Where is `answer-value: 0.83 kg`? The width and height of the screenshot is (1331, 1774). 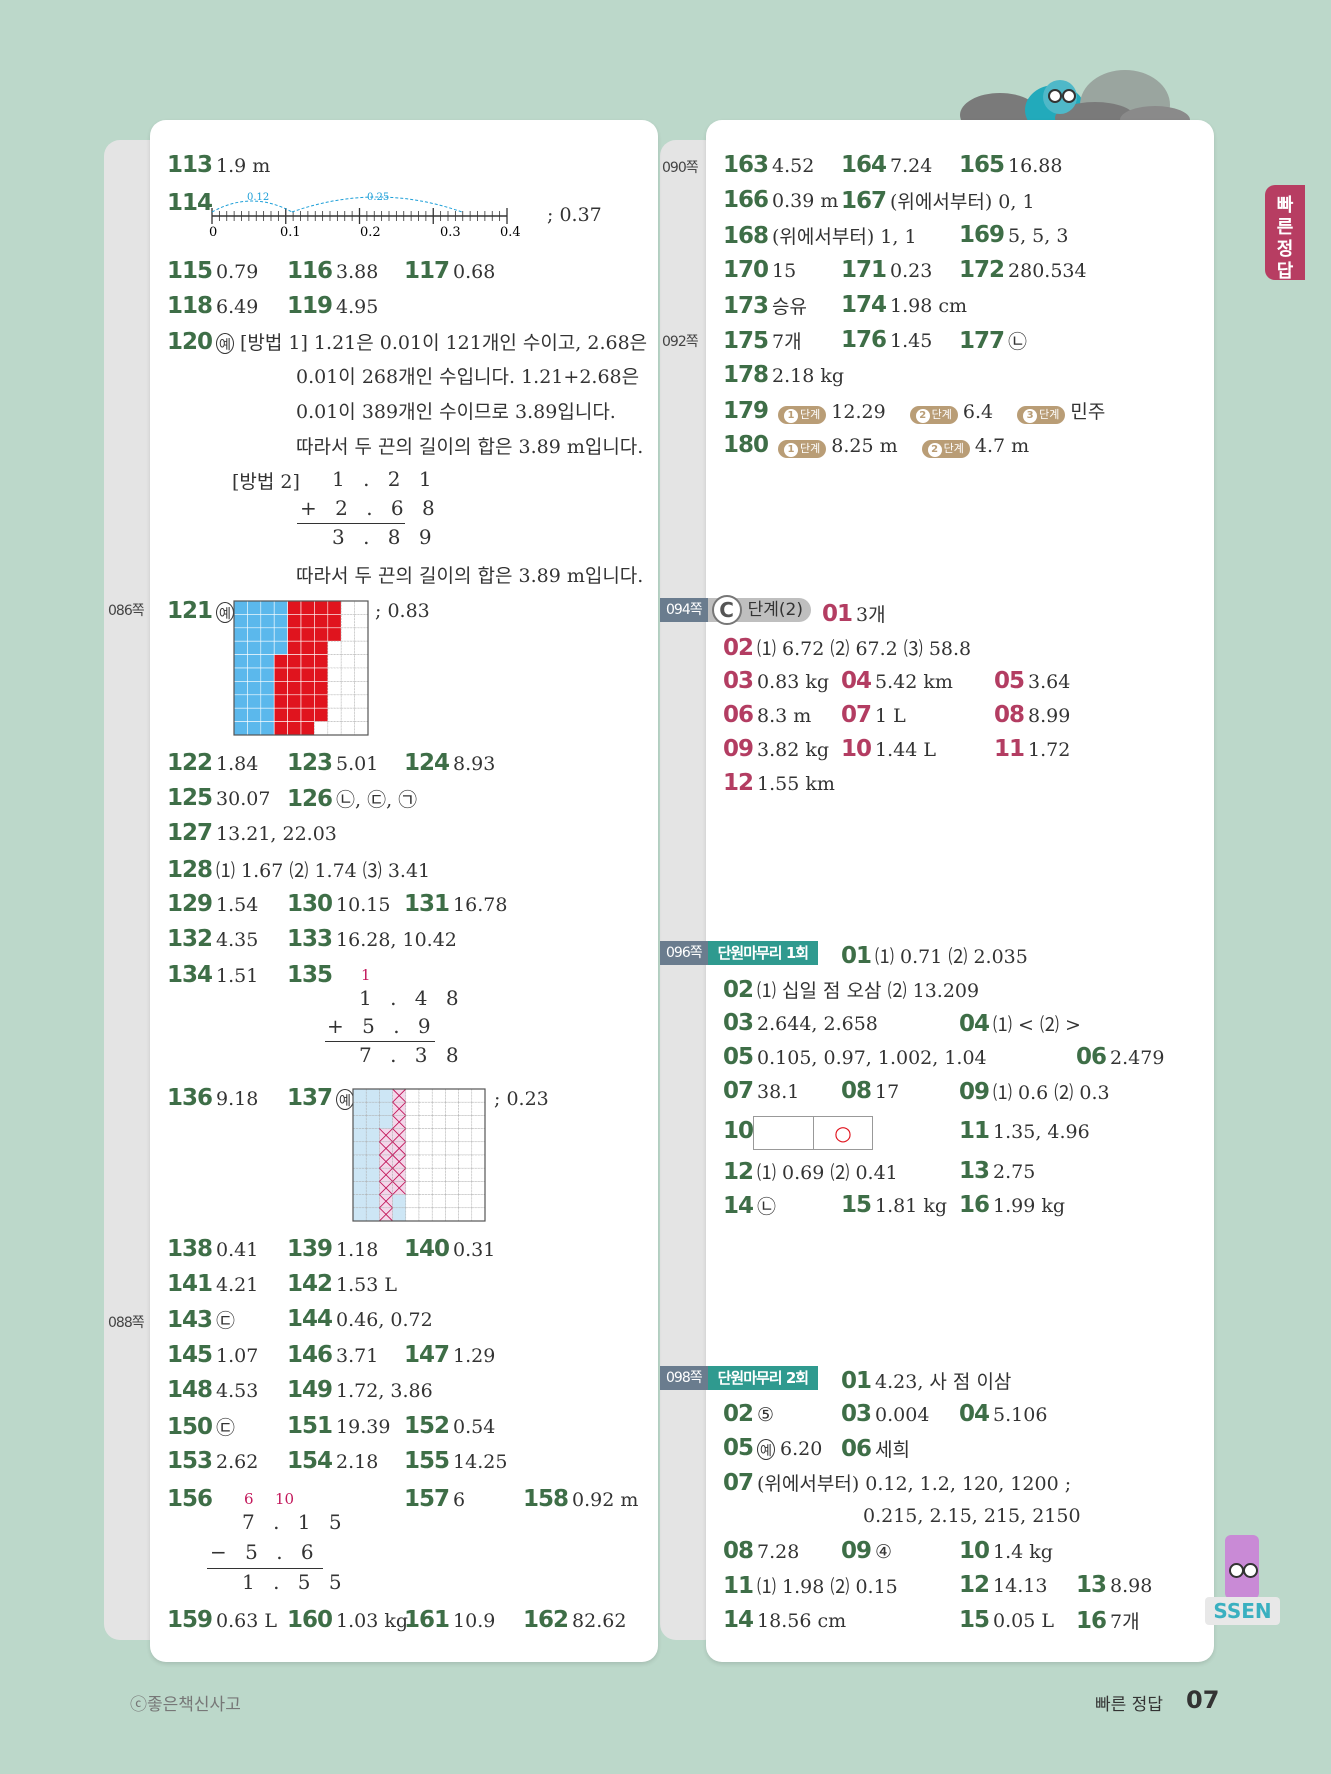
answer-value: 0.83 kg is located at coordinates (793, 682).